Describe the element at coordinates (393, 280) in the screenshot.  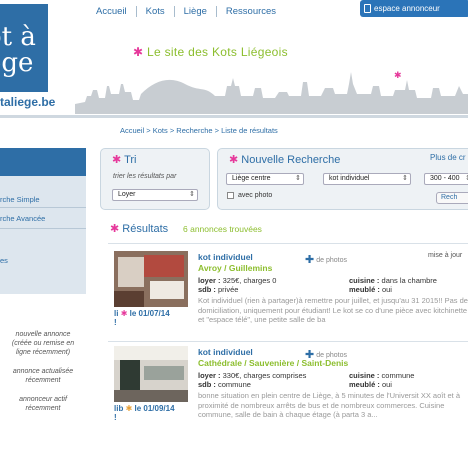
I see `listing-cuisine: cuisine : dans la chambre` at that location.